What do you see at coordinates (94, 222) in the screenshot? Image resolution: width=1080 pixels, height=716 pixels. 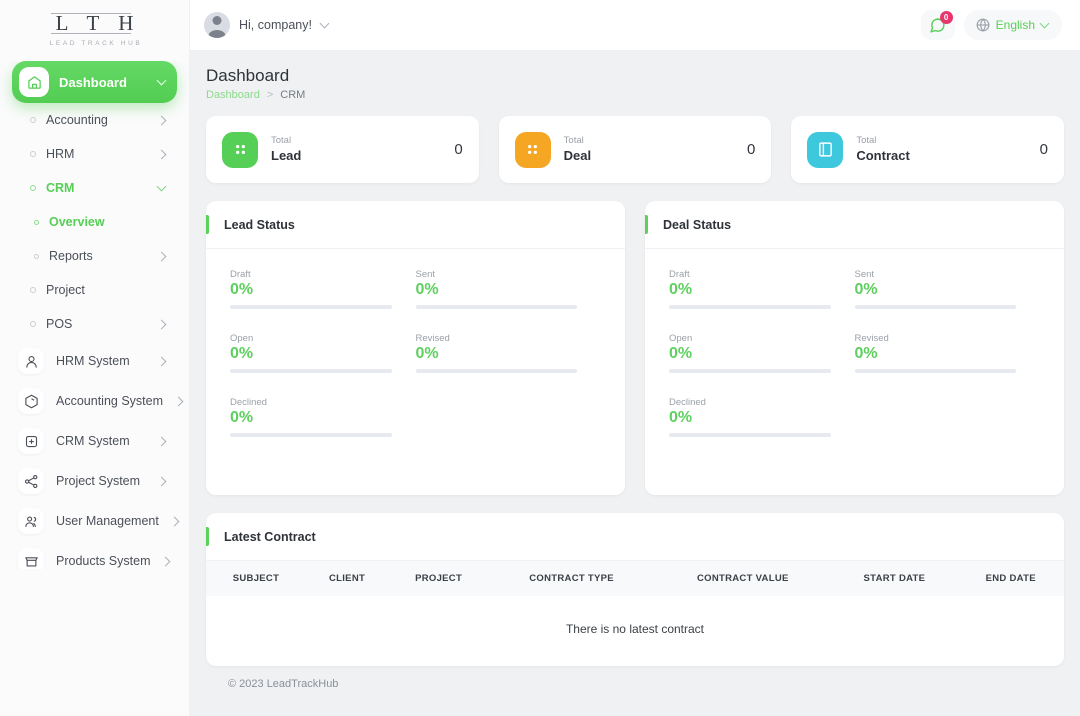 I see `sidebar-item-overview: Overview` at bounding box center [94, 222].